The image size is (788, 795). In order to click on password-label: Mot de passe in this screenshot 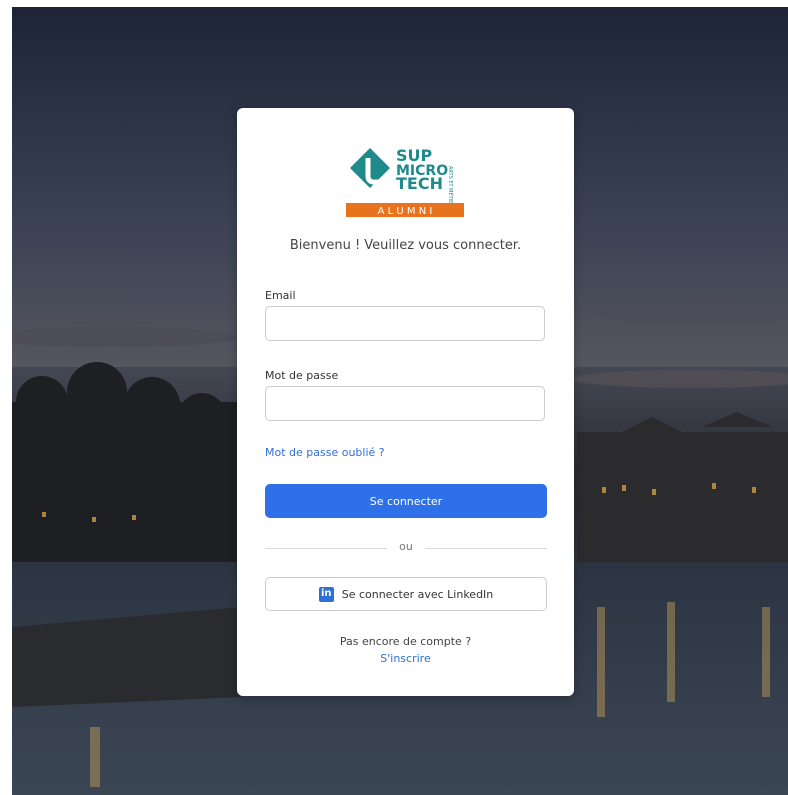, I will do `click(302, 375)`.